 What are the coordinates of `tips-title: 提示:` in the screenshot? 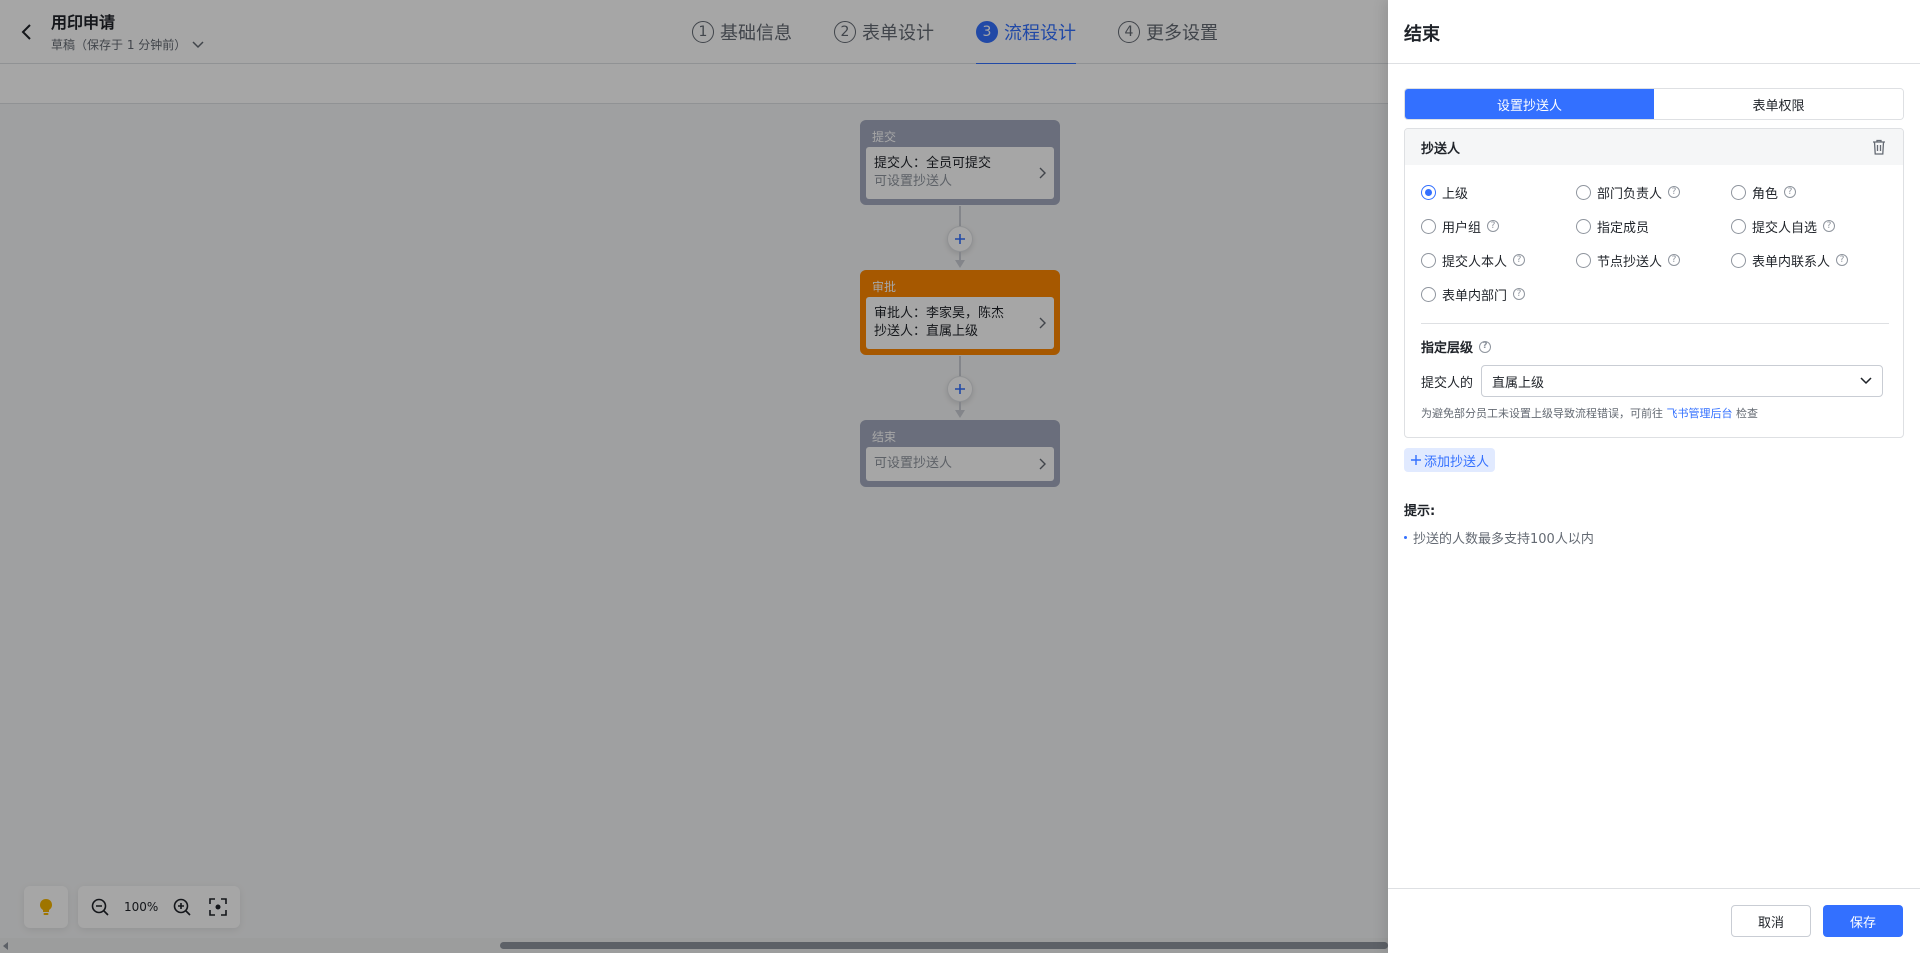 It's located at (1420, 511).